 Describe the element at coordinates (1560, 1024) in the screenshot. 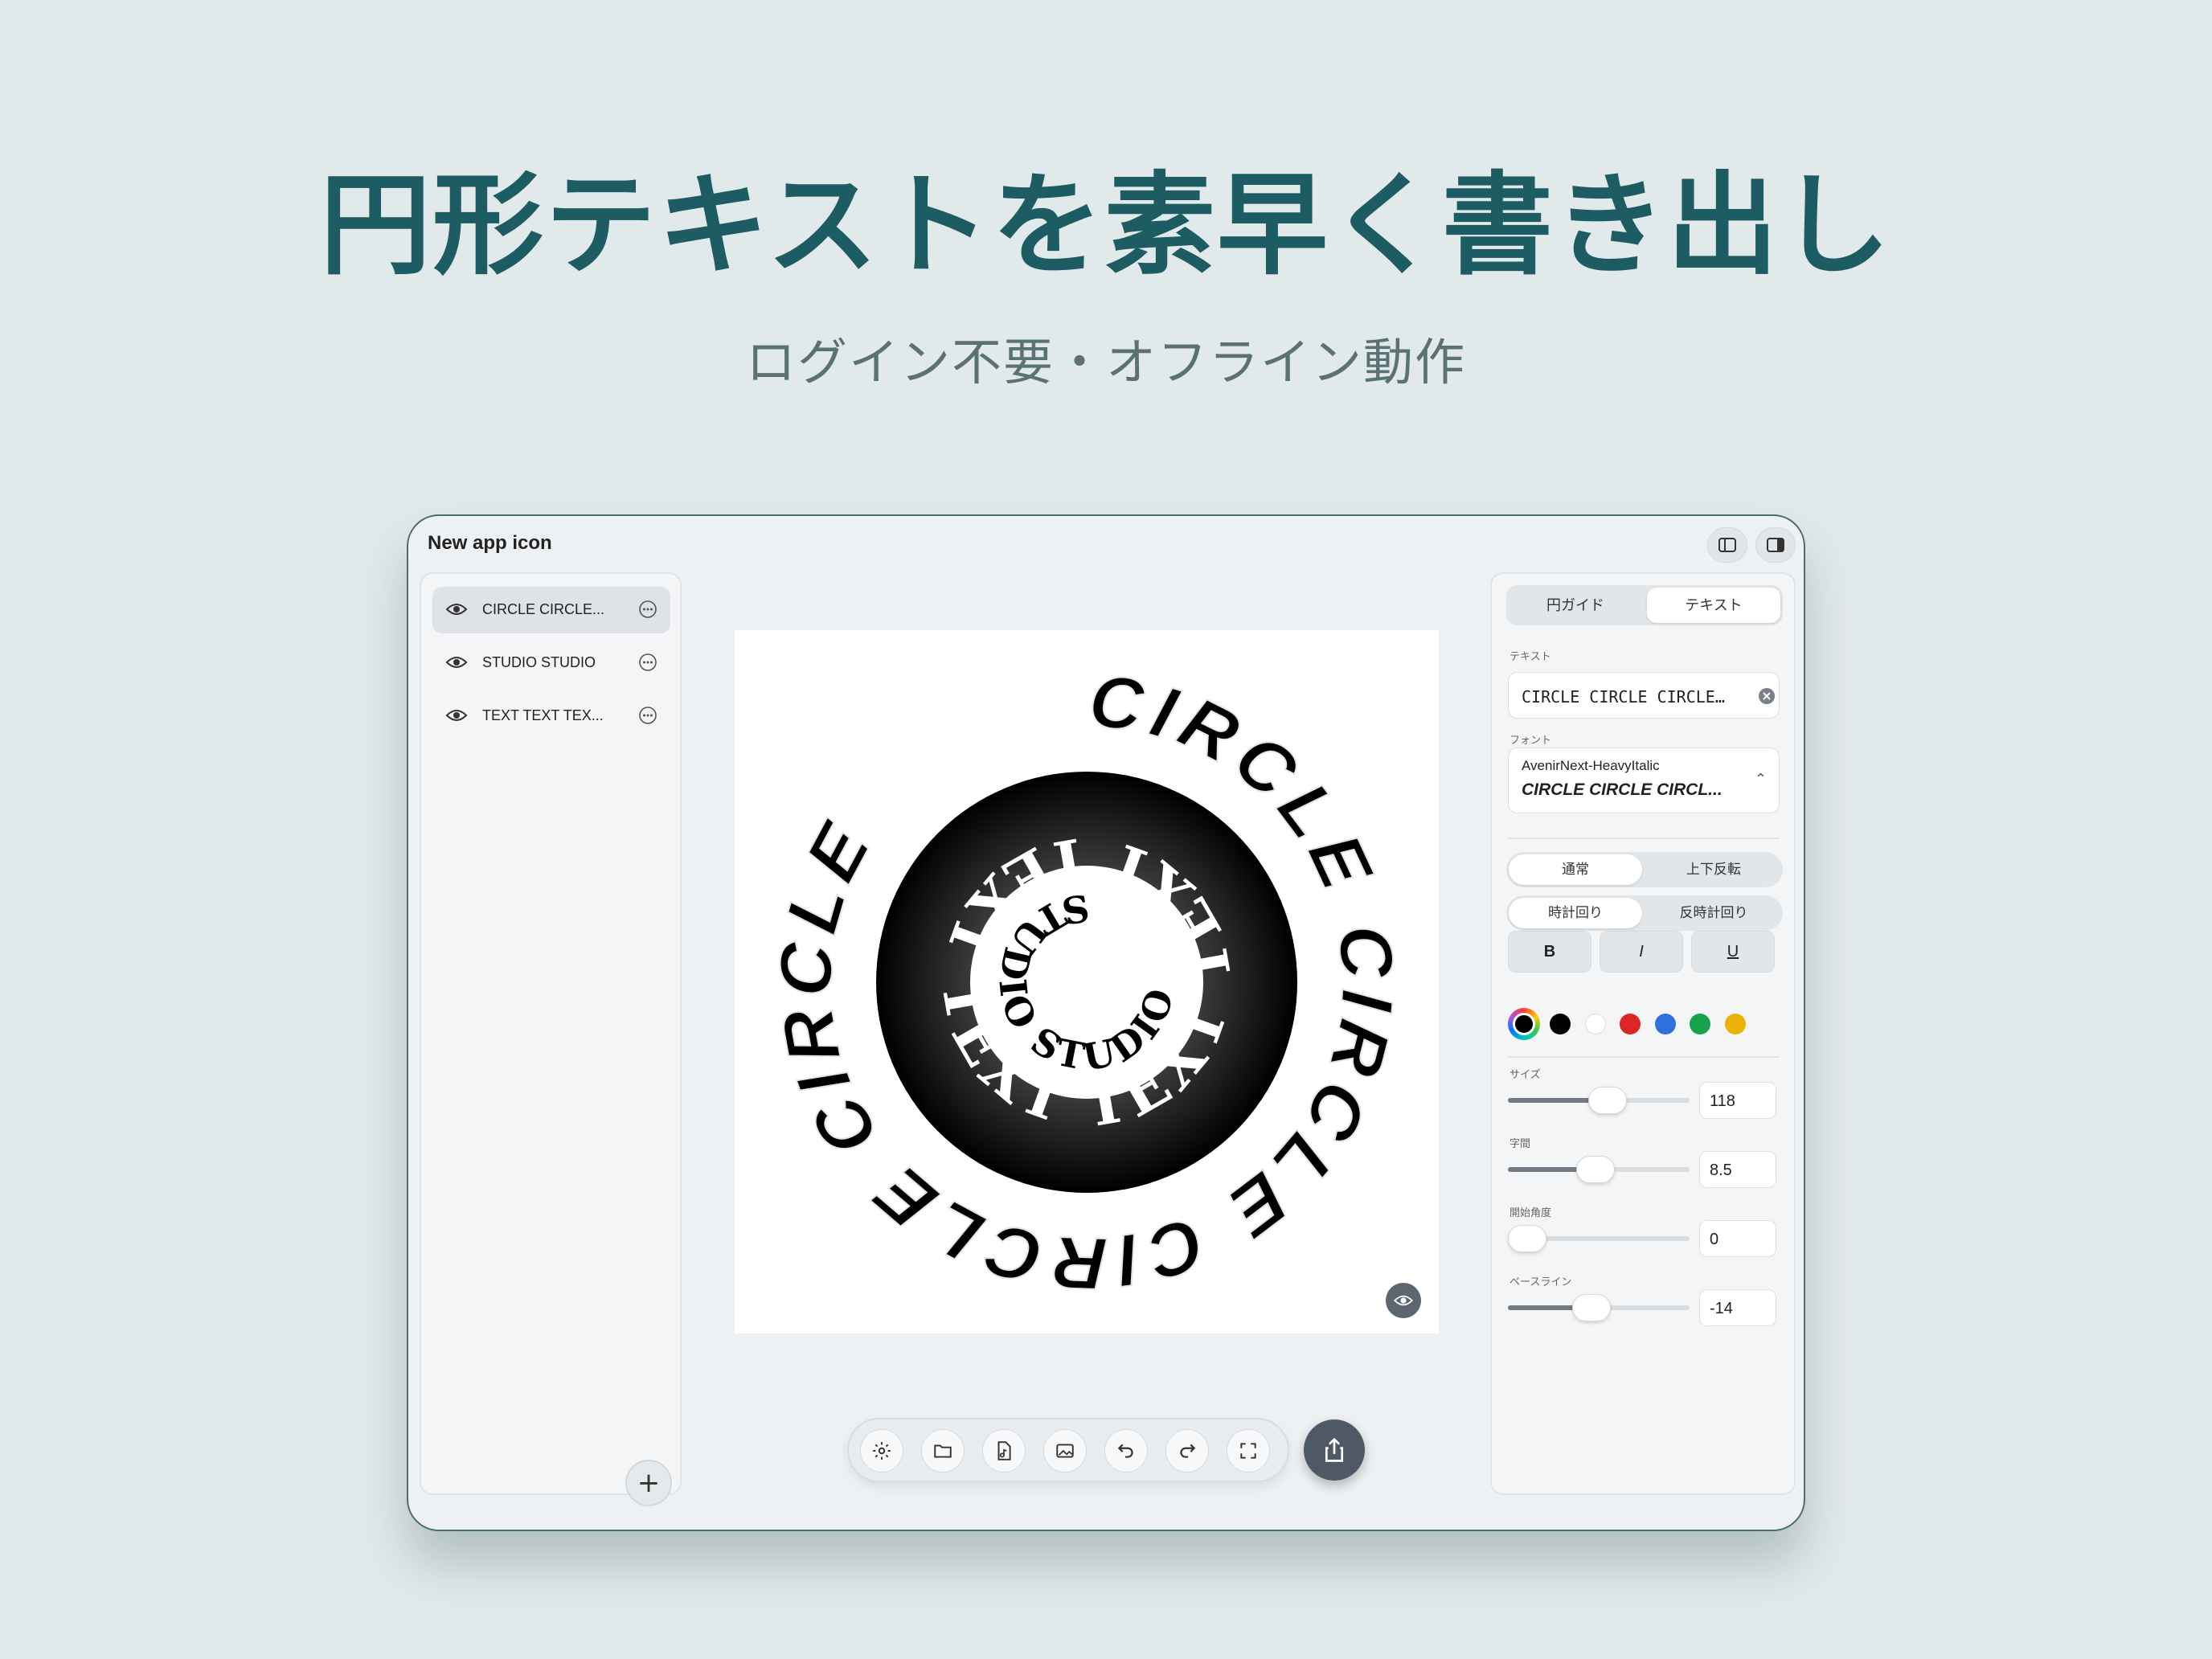

I see `color-swatch-black` at that location.